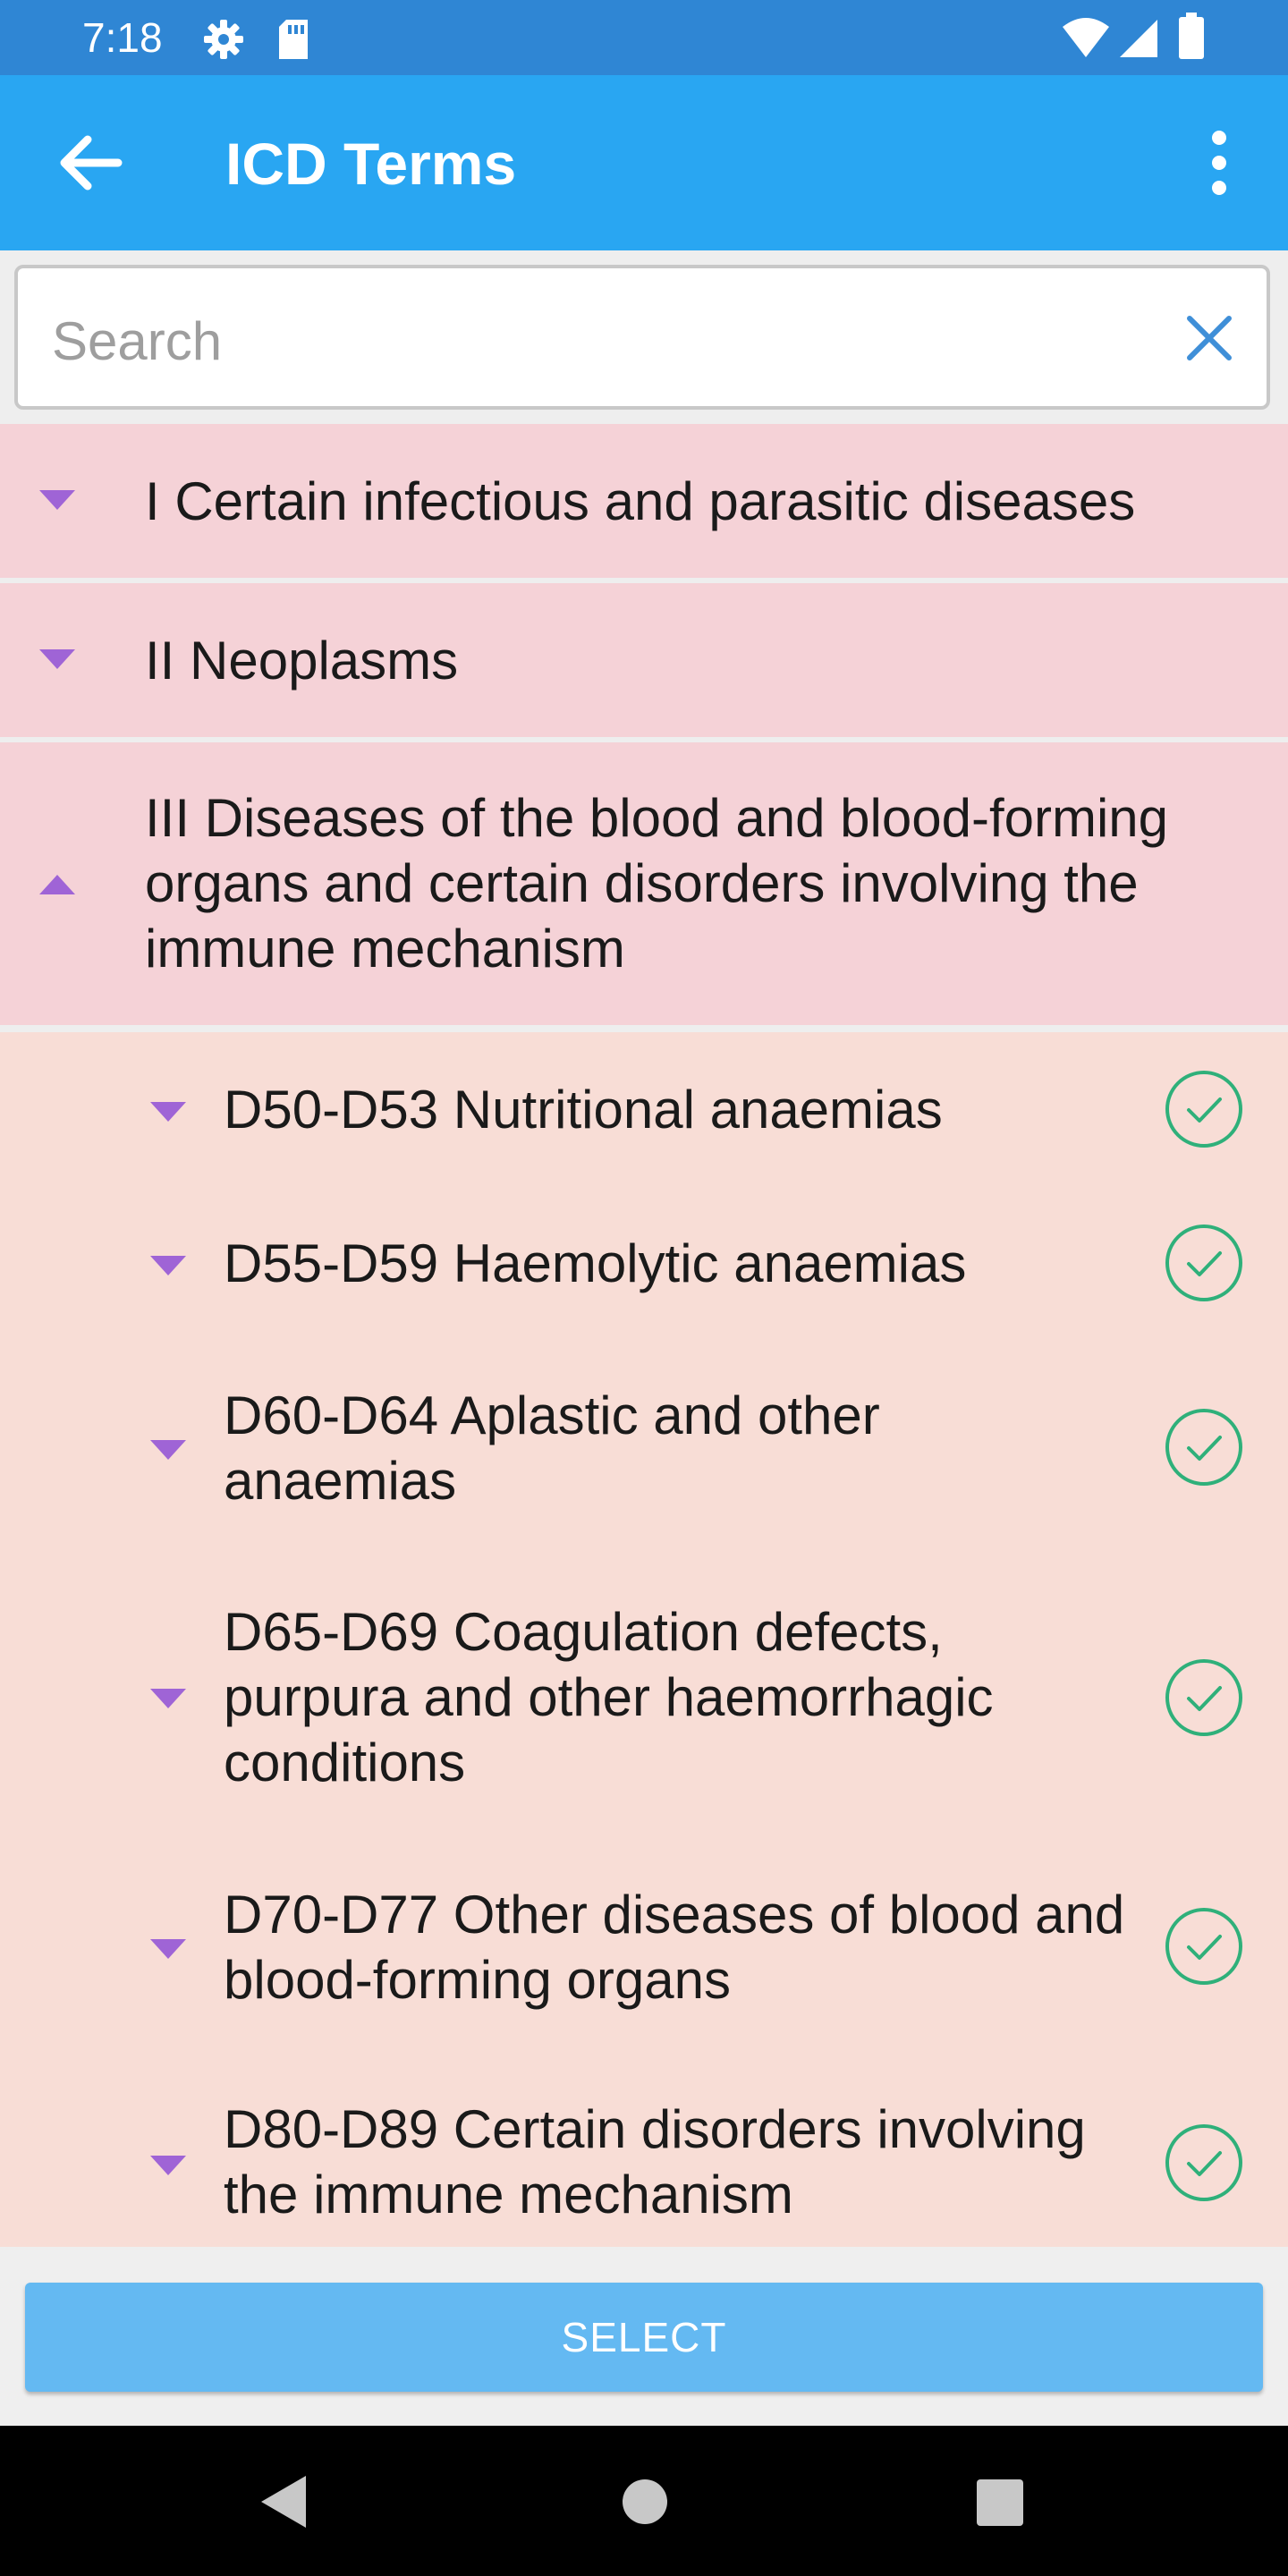 Image resolution: width=1288 pixels, height=2576 pixels. I want to click on status-bar: 7:18, so click(644, 37).